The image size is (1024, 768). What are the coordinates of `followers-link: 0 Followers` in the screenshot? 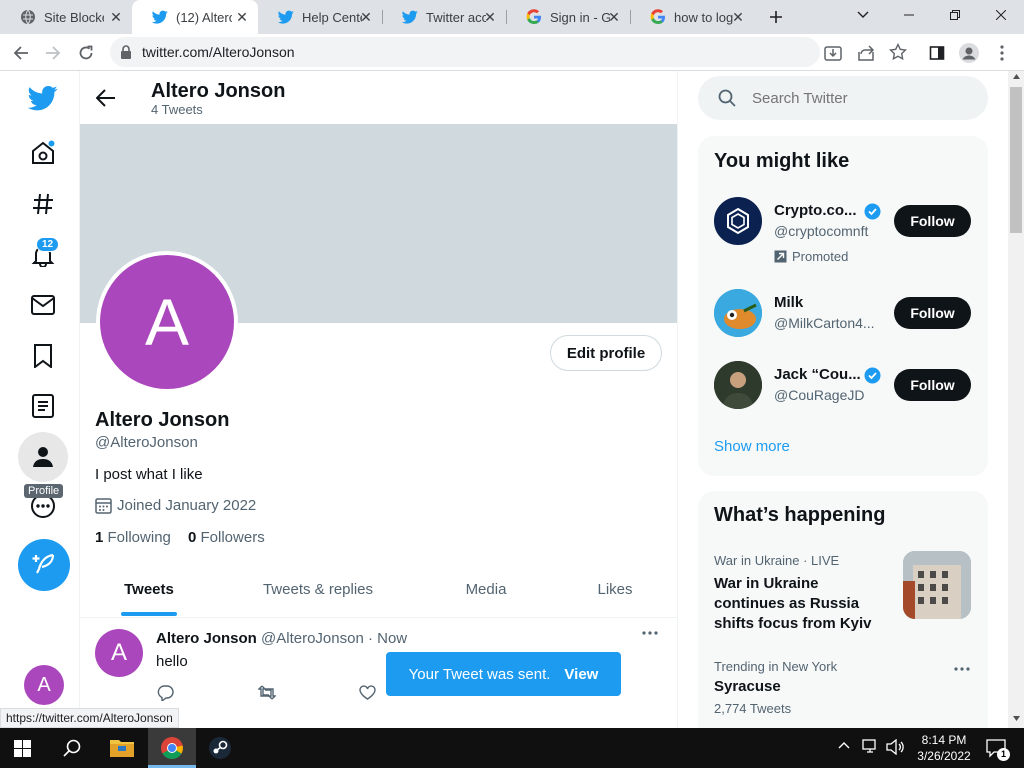 It's located at (226, 537).